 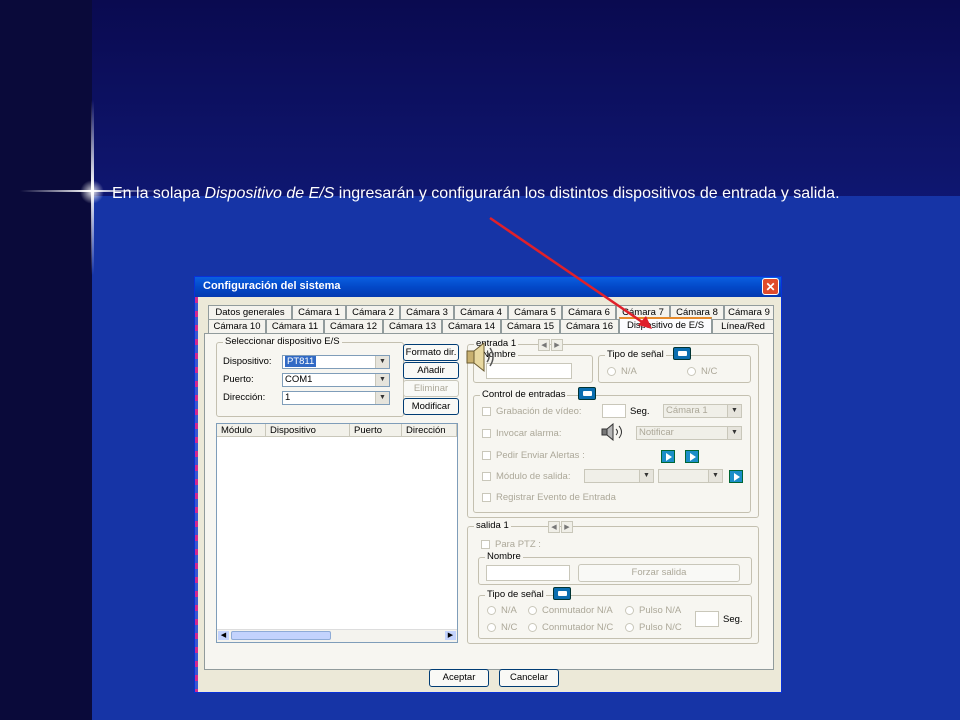 I want to click on switch-na-radio, so click(x=532, y=610).